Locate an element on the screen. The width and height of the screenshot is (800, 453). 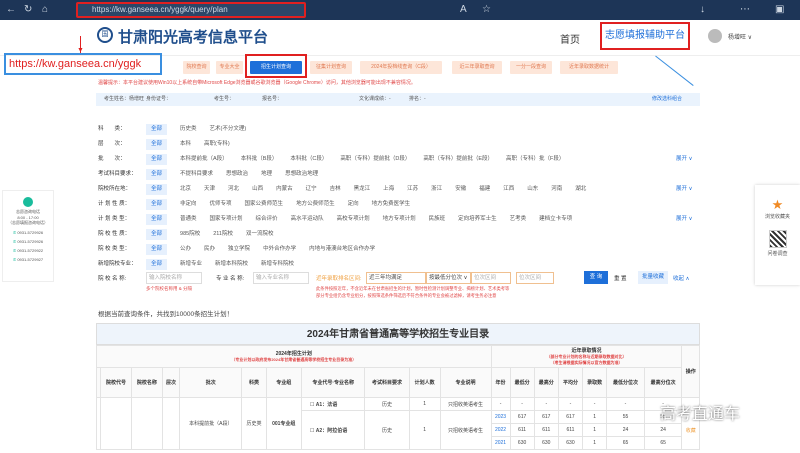
favorite-star-icon: ☆ is located at coordinates (486, 9).